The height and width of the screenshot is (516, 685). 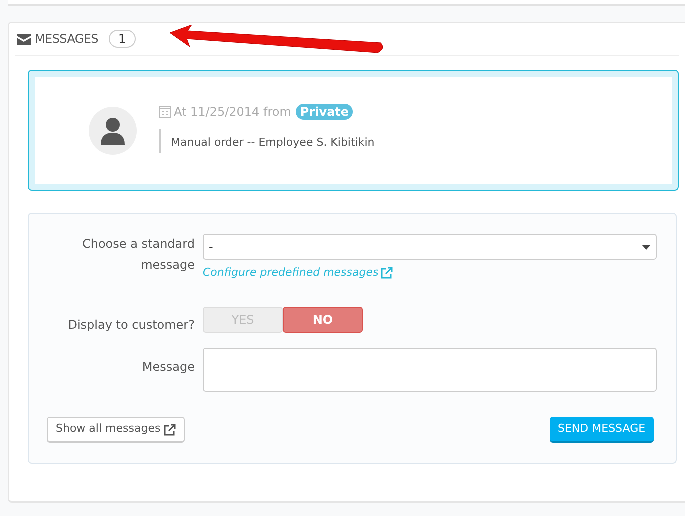 What do you see at coordinates (131, 325) in the screenshot?
I see `field-label: Display to customer?` at bounding box center [131, 325].